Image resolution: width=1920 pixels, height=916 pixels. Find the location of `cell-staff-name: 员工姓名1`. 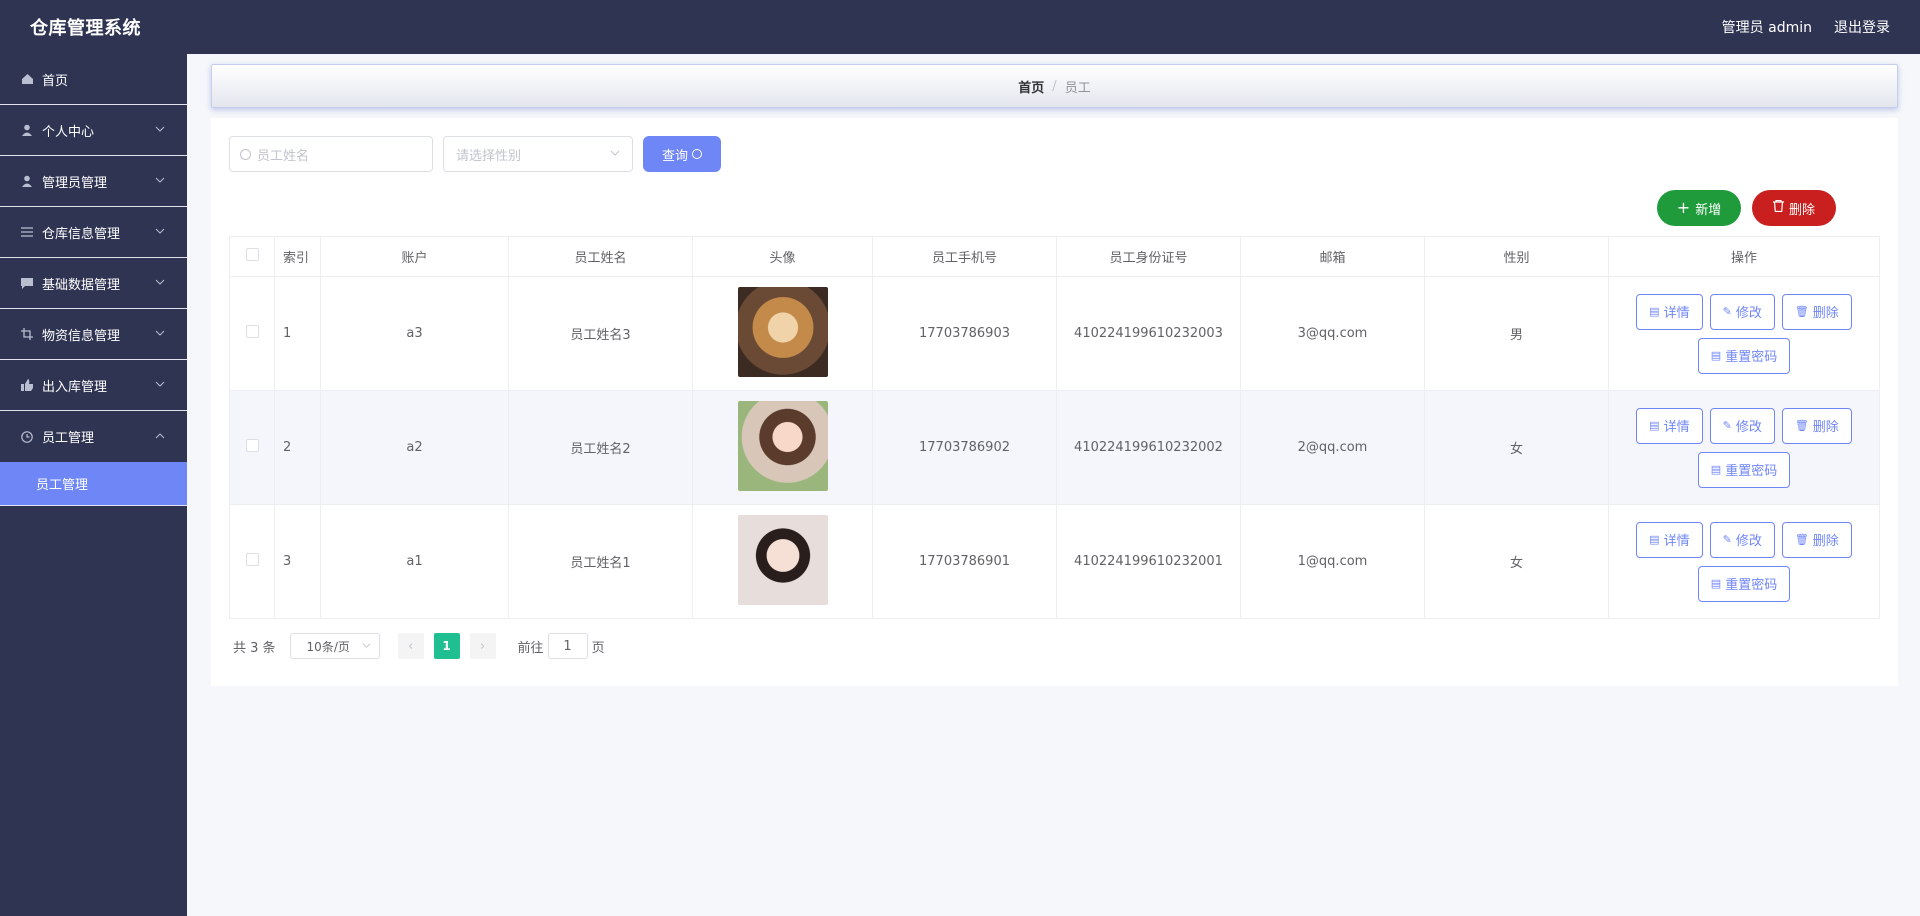

cell-staff-name: 员工姓名1 is located at coordinates (600, 561).